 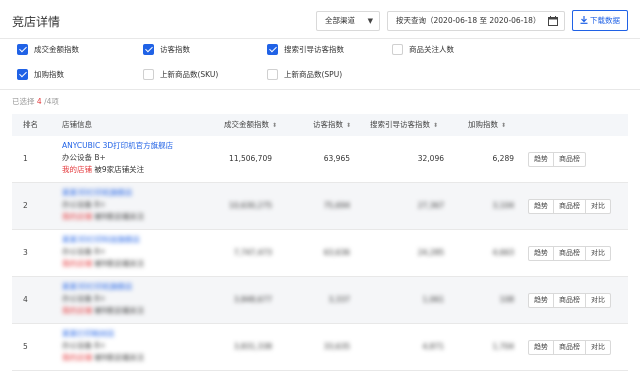 I want to click on cart-index-cell: 1,704, so click(x=503, y=346).